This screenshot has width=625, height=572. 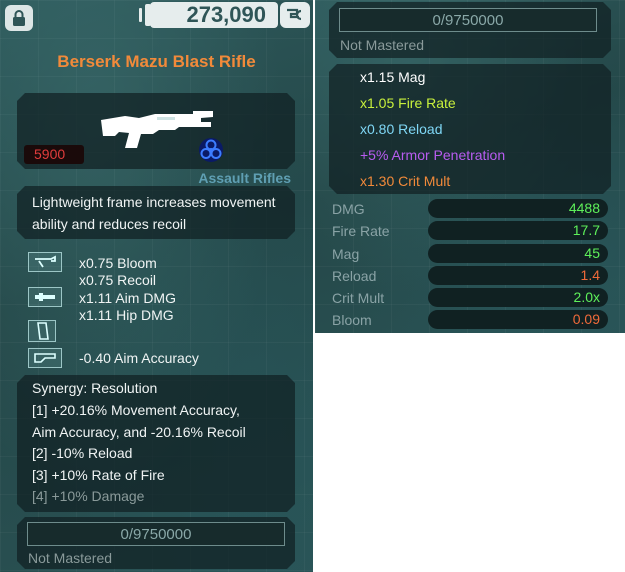 I want to click on mod-effect: -0.40 Aim Accuracy, so click(x=139, y=358).